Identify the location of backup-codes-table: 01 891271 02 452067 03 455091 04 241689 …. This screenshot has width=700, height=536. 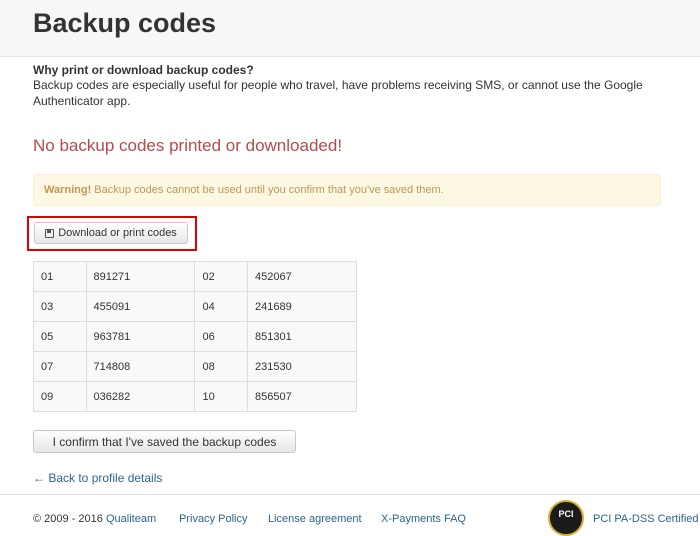
(195, 336).